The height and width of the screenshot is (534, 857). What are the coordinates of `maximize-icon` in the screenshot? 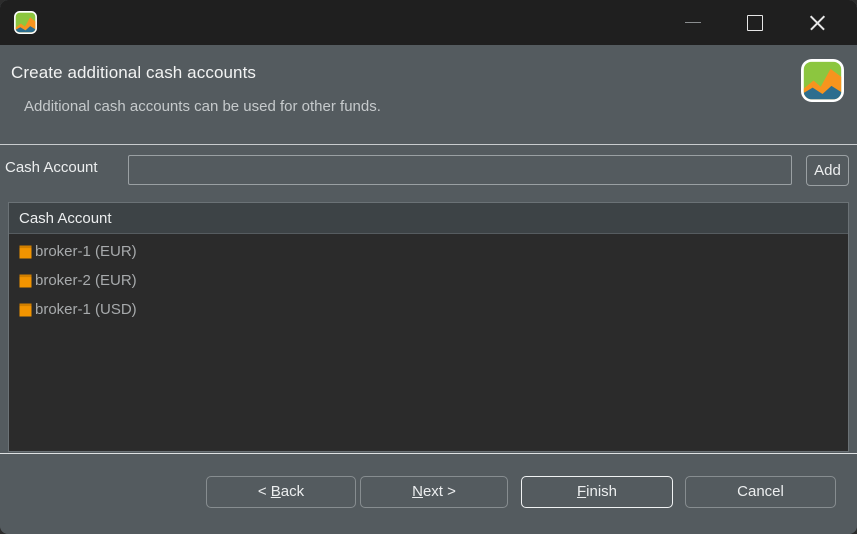 It's located at (755, 22).